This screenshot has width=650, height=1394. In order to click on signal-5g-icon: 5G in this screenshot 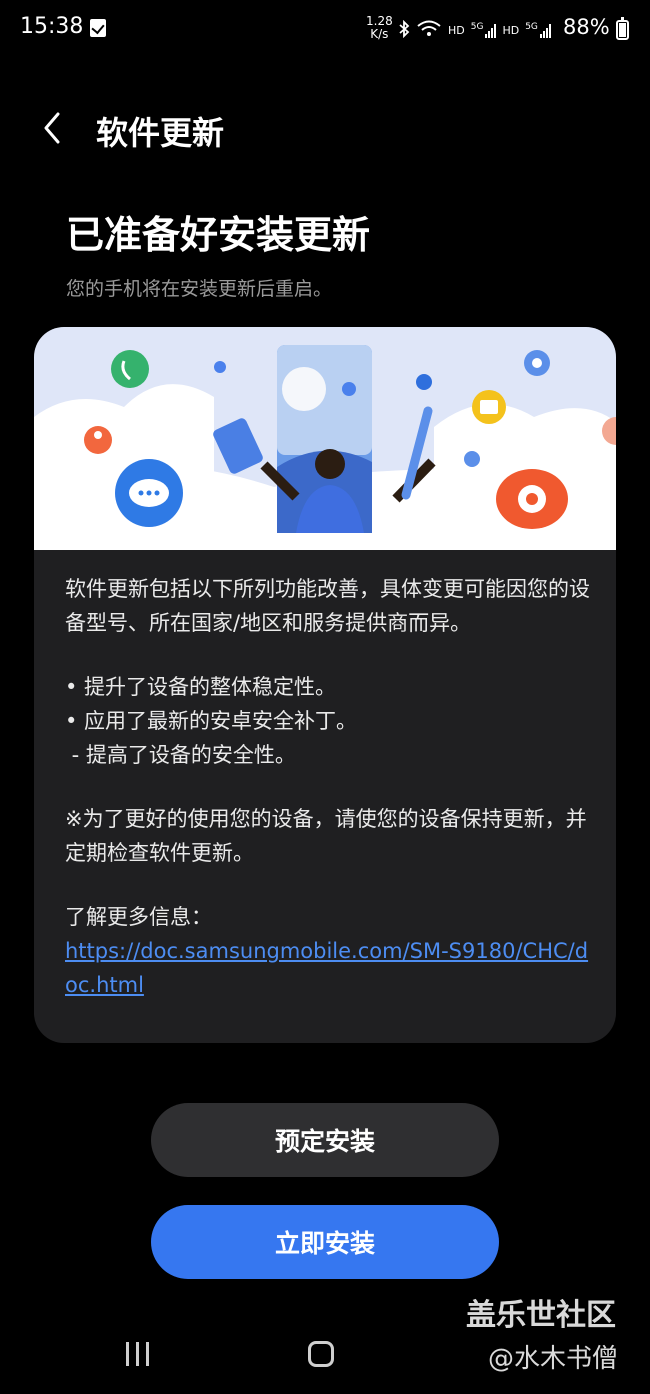, I will do `click(484, 30)`.